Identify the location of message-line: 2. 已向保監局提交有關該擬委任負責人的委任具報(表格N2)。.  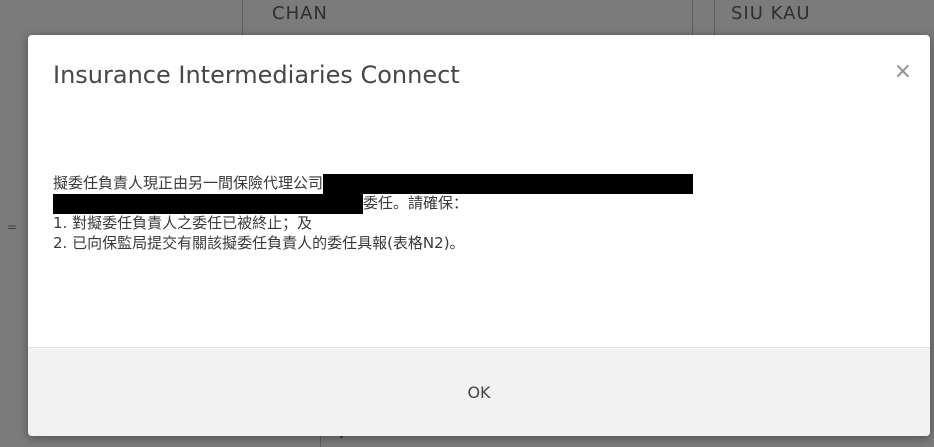
(259, 243).